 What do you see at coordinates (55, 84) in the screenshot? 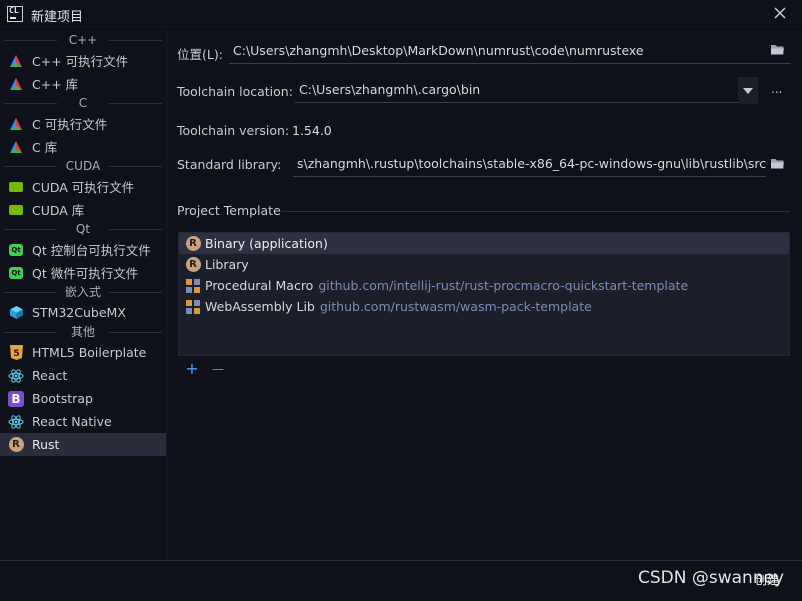
I see `sidebar-item-label: C++ 库` at bounding box center [55, 84].